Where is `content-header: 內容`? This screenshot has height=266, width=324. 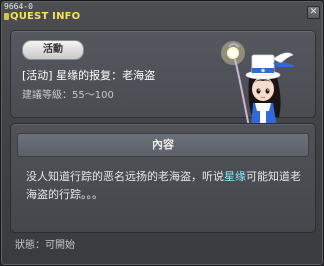
content-header: 內容 is located at coordinates (163, 145).